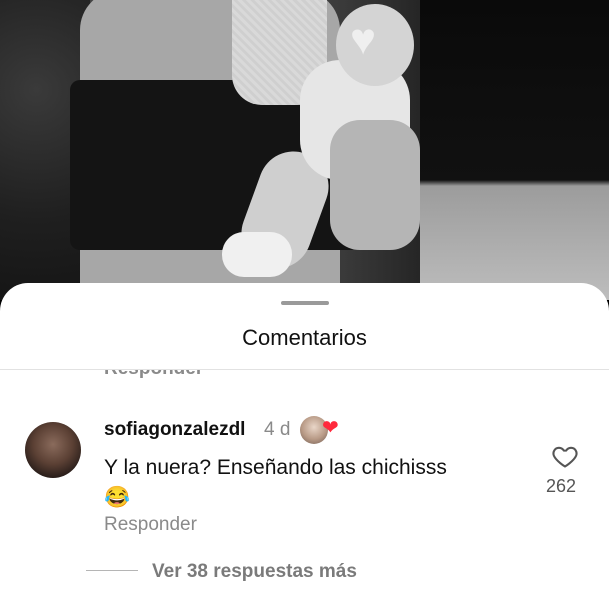 The image size is (609, 611). What do you see at coordinates (117, 497) in the screenshot?
I see `laughing-emoji: 😂` at bounding box center [117, 497].